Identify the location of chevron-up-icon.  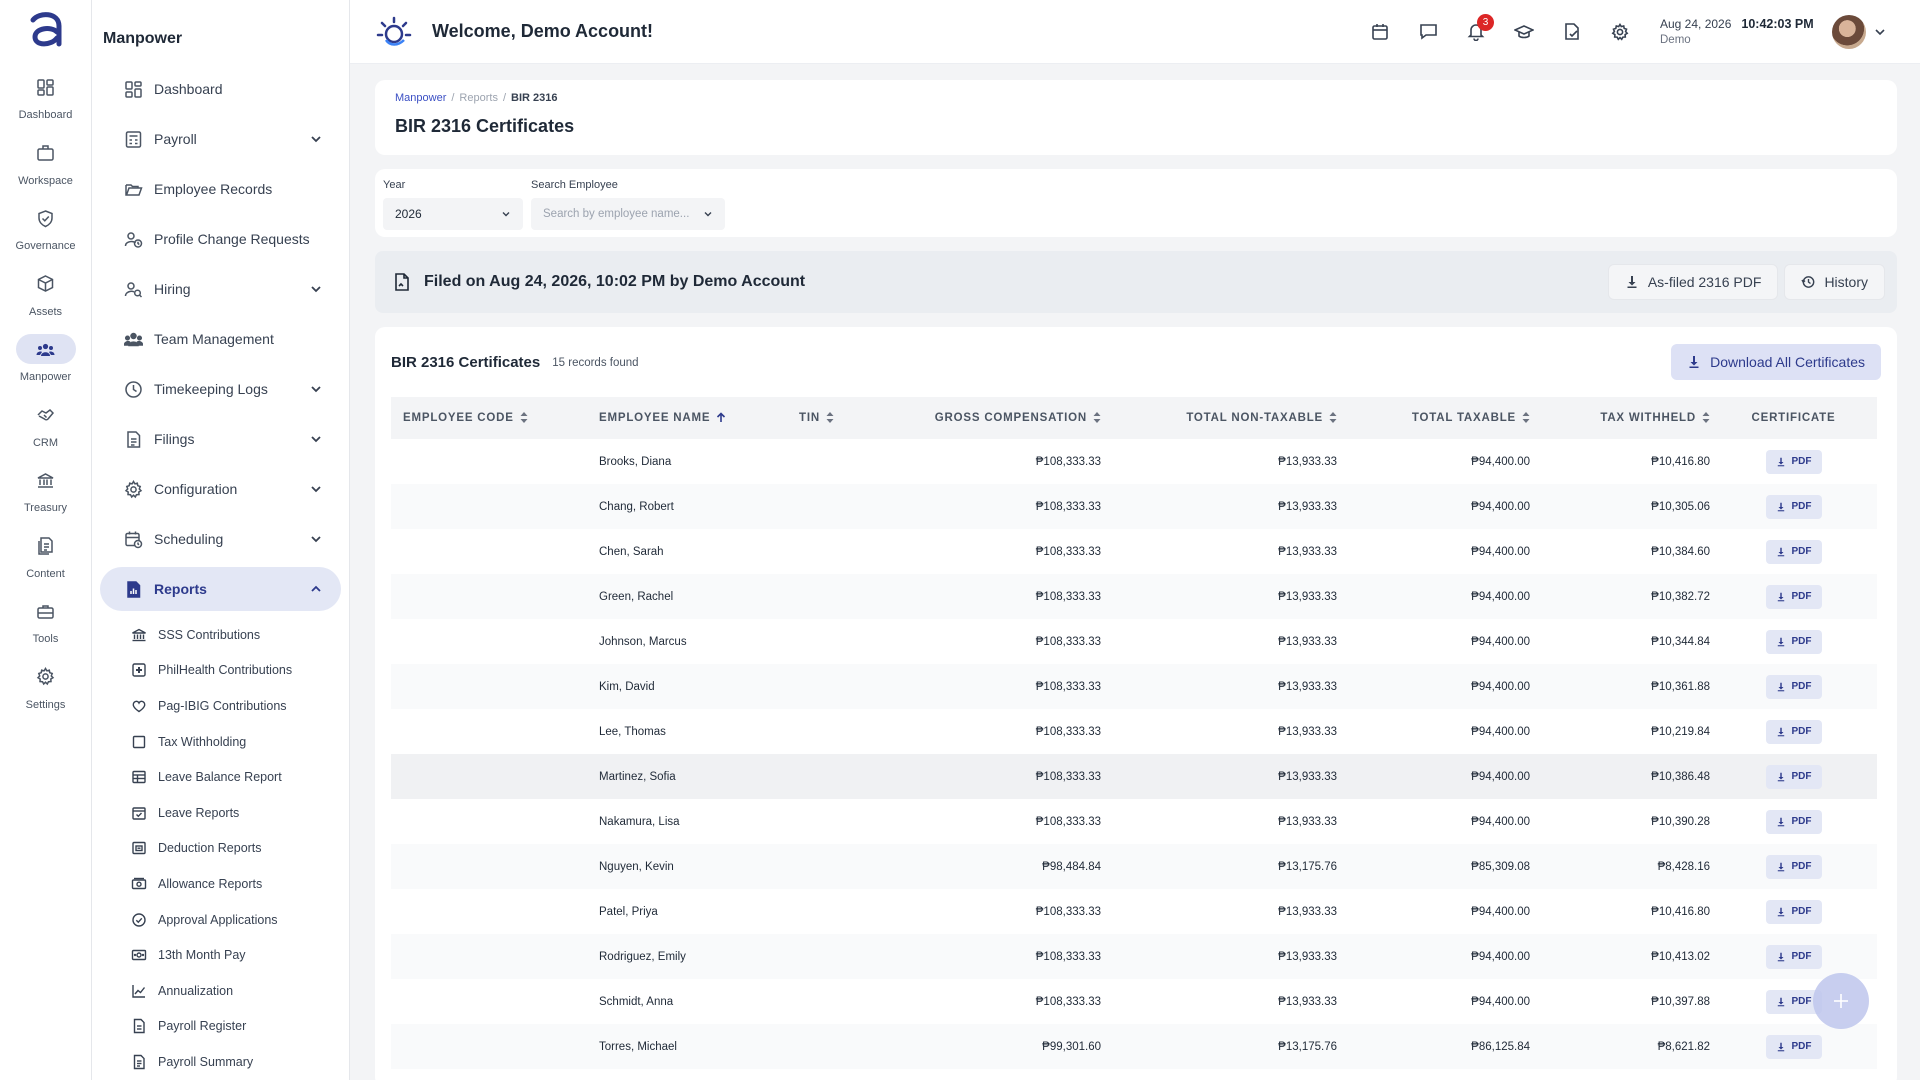
(316, 589).